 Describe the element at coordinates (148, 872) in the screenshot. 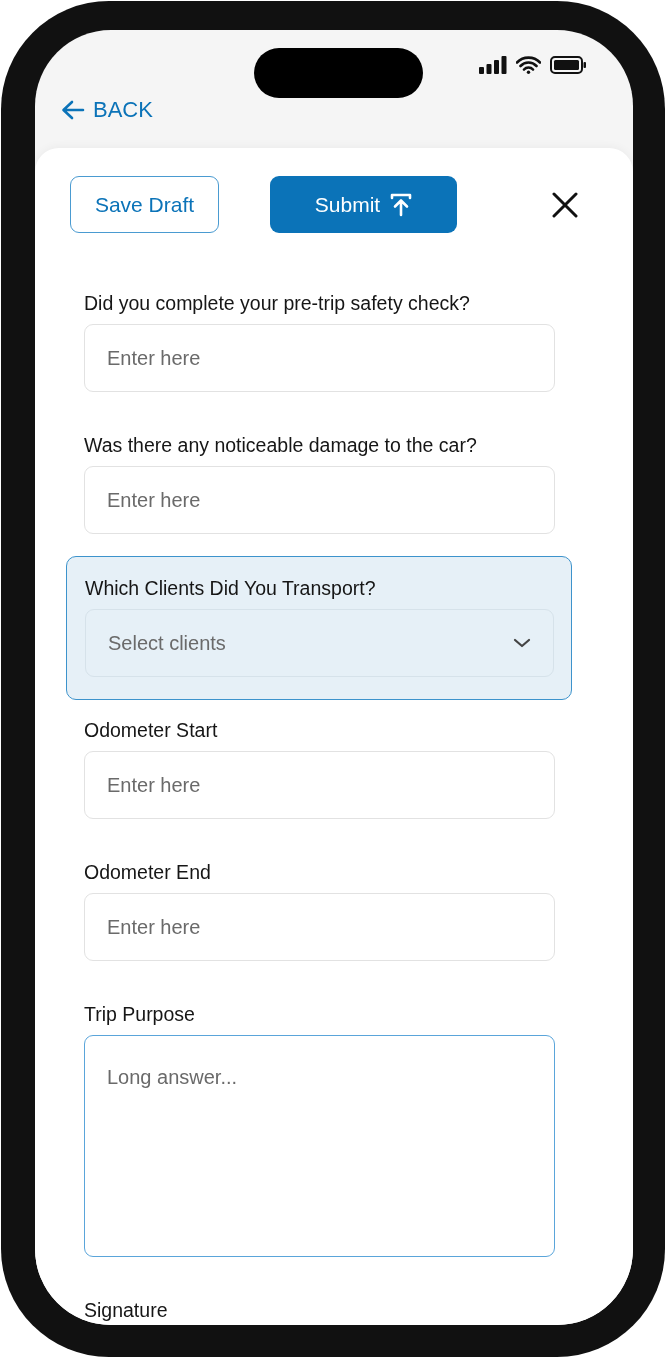

I see `field-label: Odometer End` at that location.